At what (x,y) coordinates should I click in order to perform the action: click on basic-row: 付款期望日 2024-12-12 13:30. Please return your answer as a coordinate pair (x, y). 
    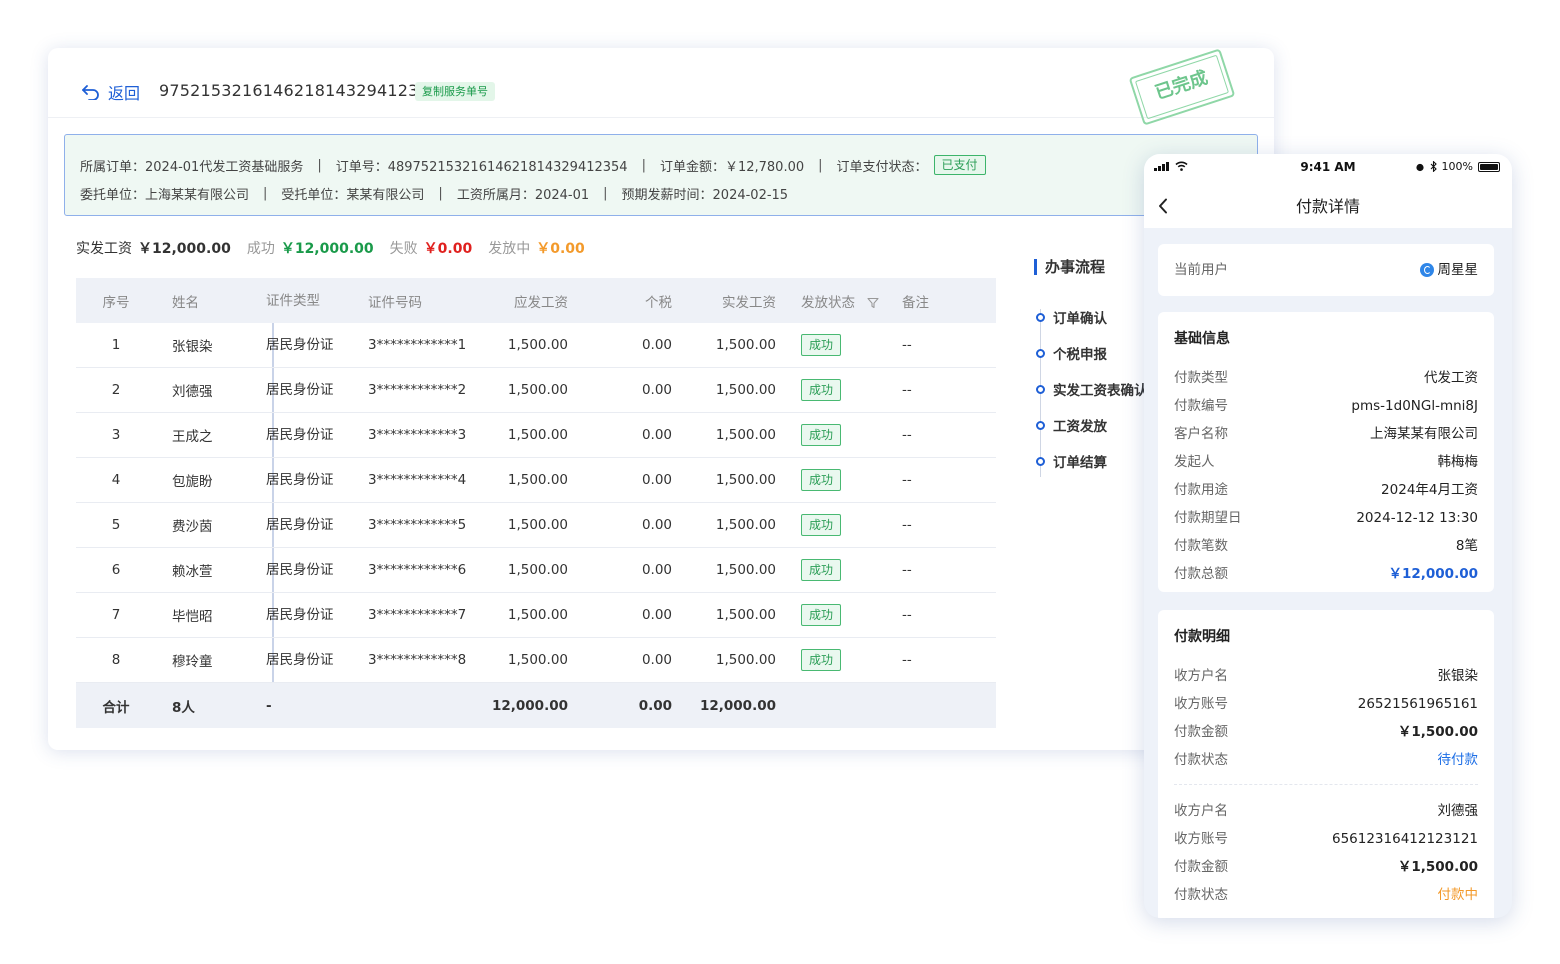
    Looking at the image, I should click on (1326, 518).